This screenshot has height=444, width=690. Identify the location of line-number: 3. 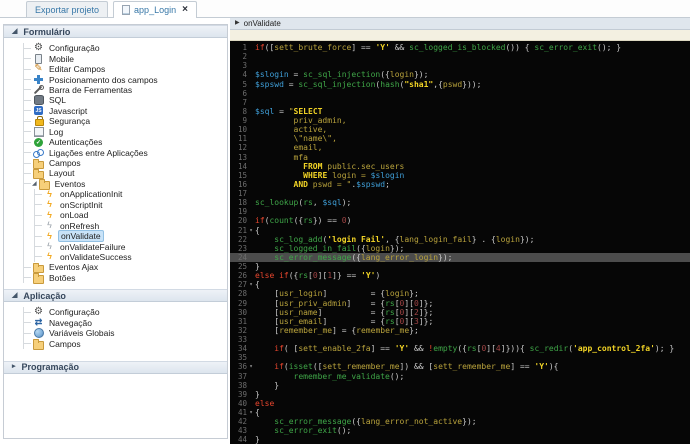
(244, 66).